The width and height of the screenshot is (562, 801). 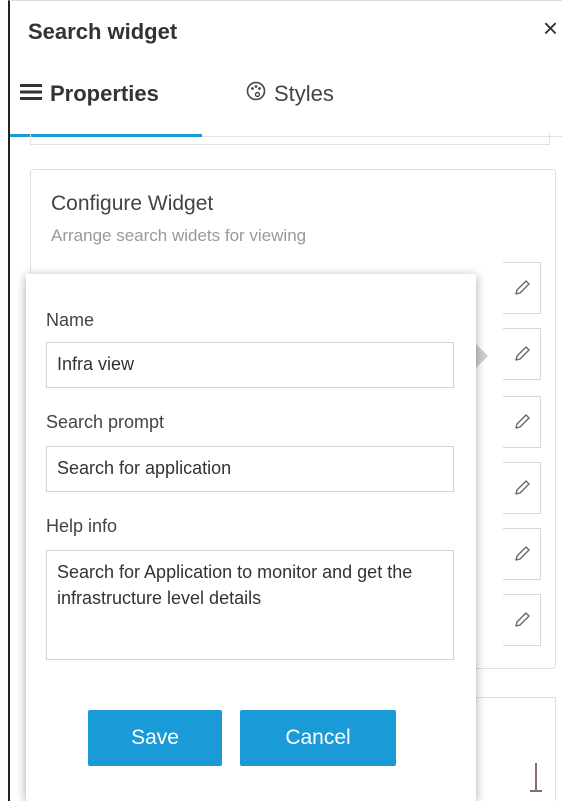 What do you see at coordinates (105, 422) in the screenshot?
I see `search-prompt-label: Search prompt` at bounding box center [105, 422].